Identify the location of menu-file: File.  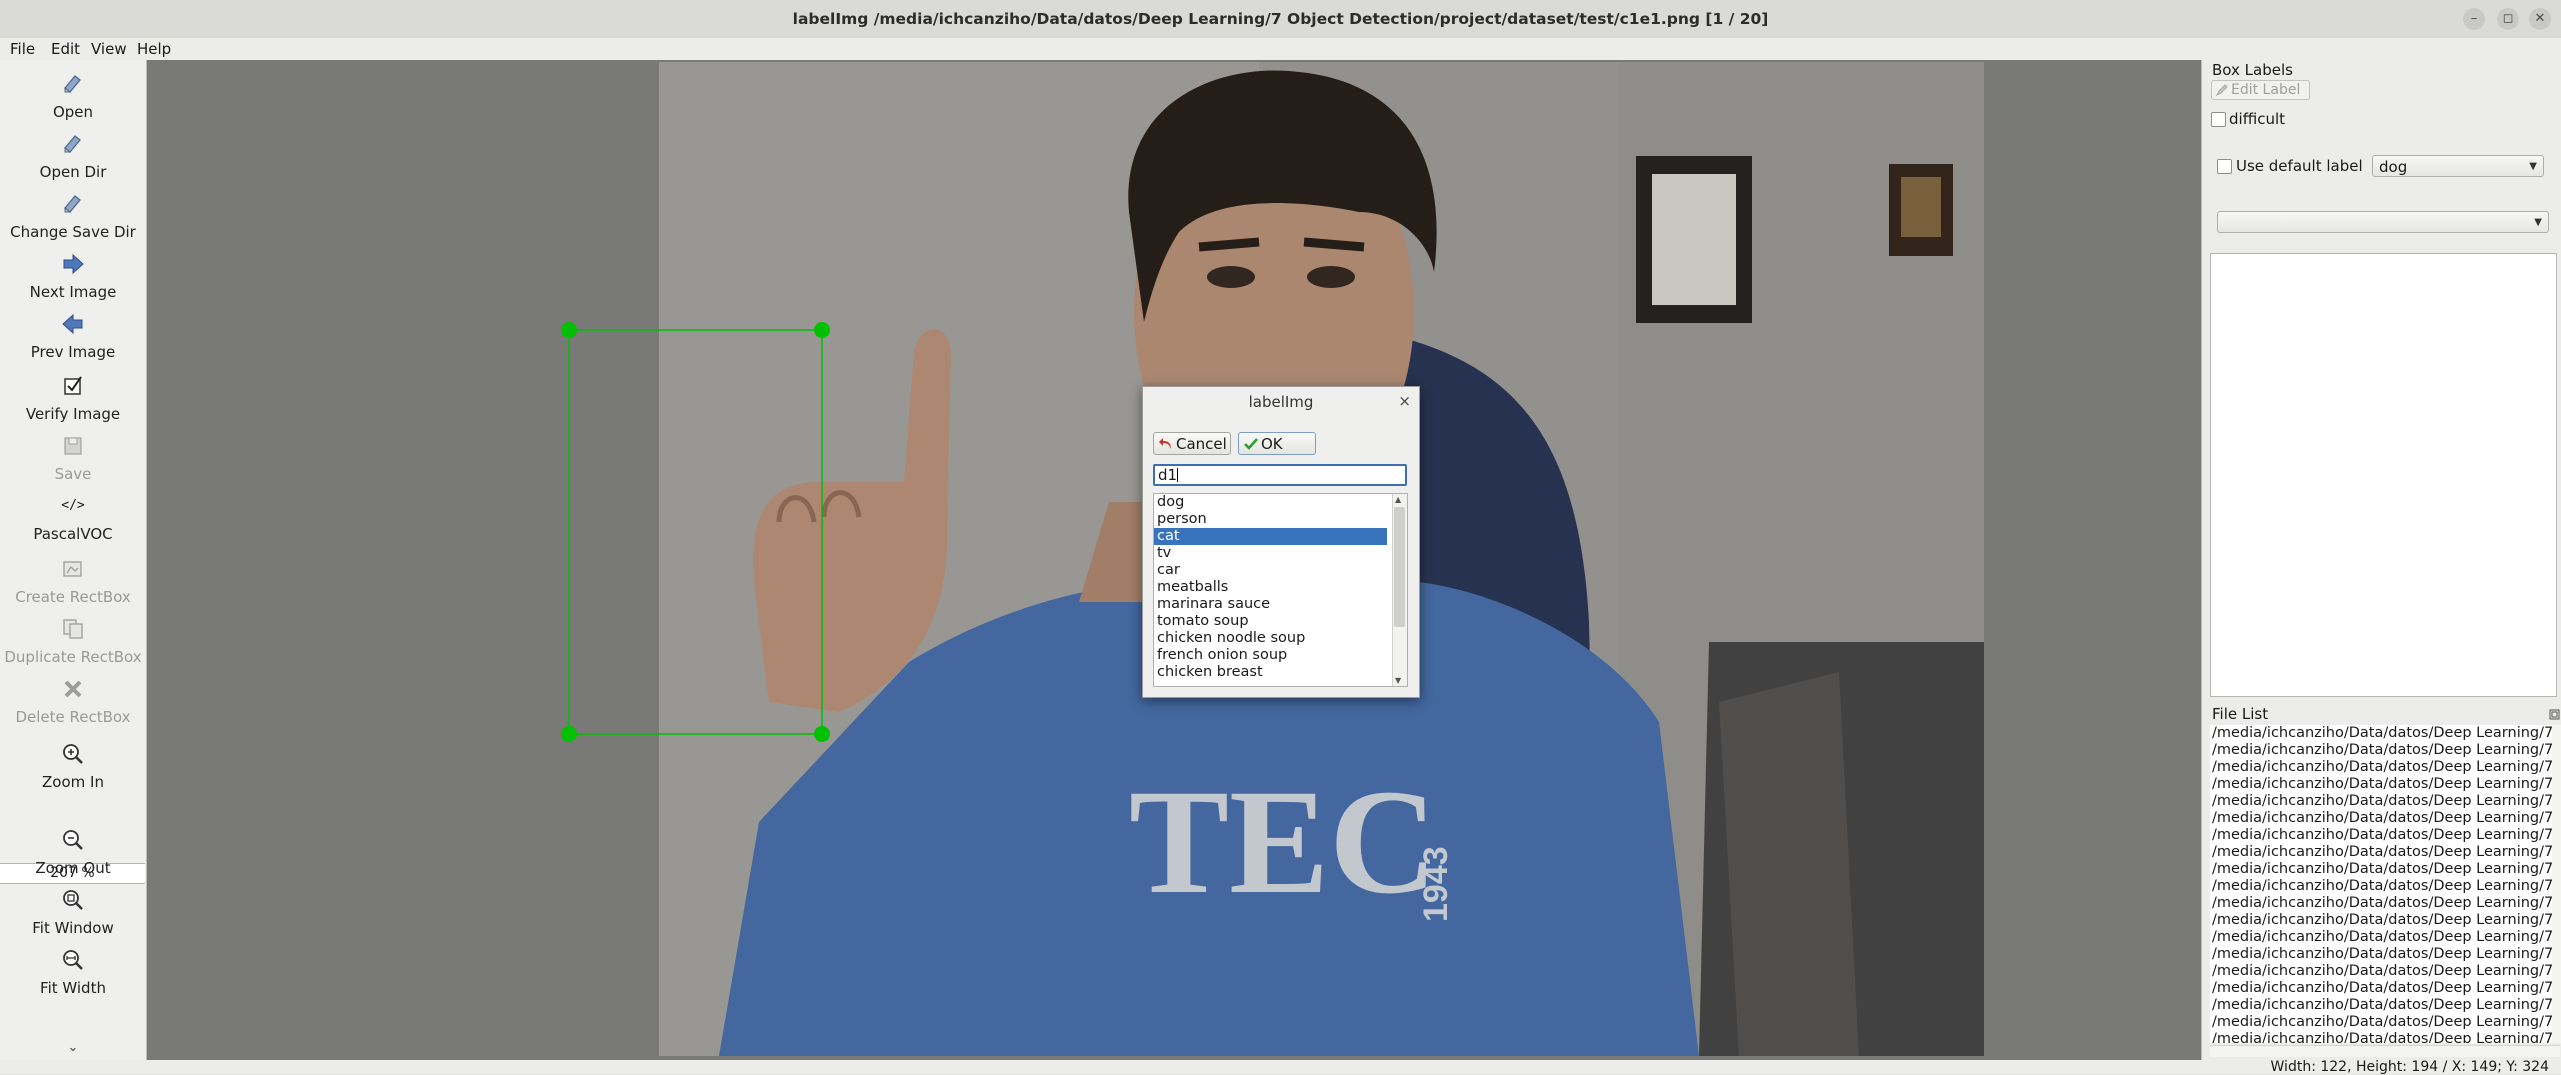
(22, 49).